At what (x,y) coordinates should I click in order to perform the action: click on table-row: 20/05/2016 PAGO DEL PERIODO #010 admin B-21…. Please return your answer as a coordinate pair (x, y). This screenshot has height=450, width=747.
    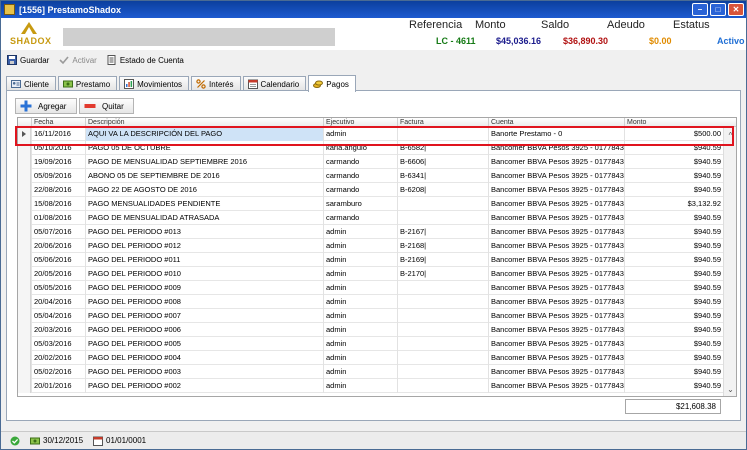
    Looking at the image, I should click on (371, 274).